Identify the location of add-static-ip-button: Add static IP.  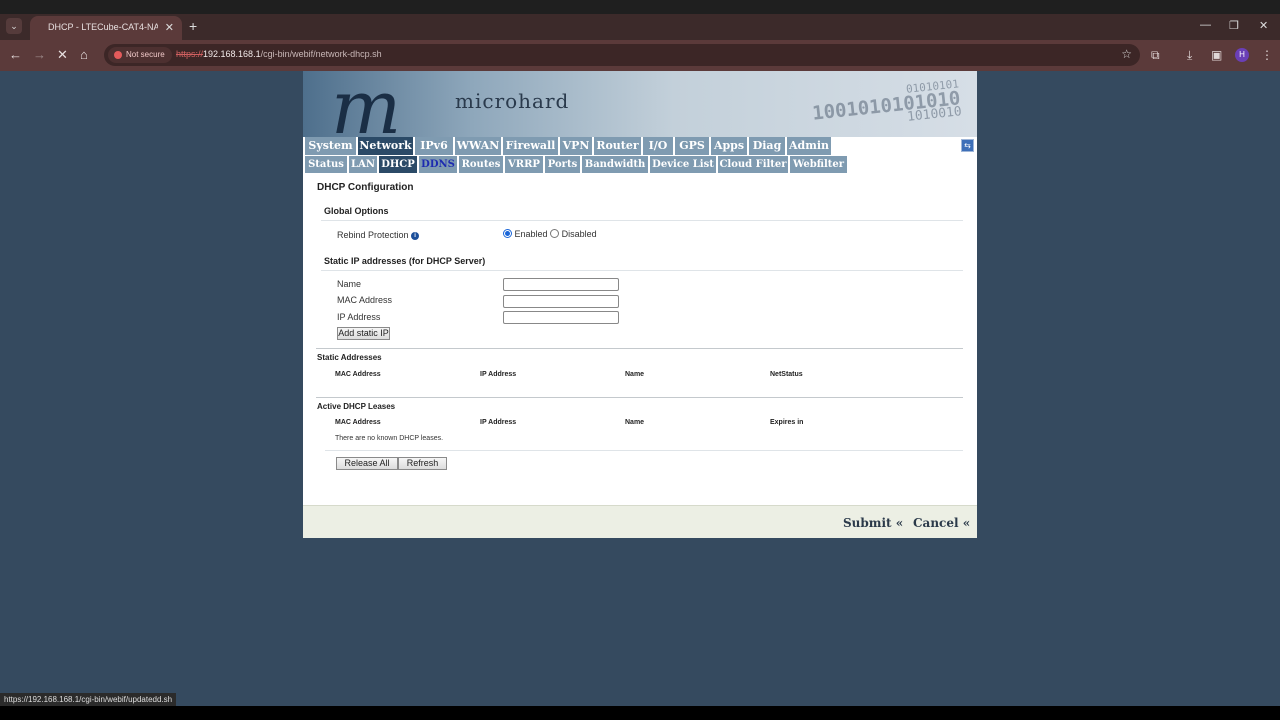
(363, 333).